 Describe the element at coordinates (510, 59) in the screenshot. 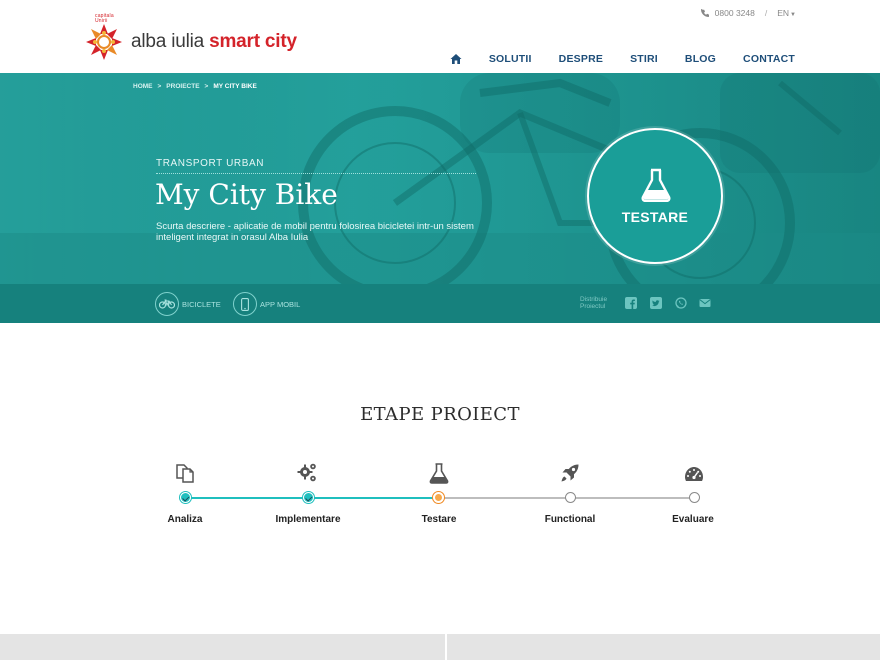

I see `nav-item-solutii: SOLUTII` at that location.